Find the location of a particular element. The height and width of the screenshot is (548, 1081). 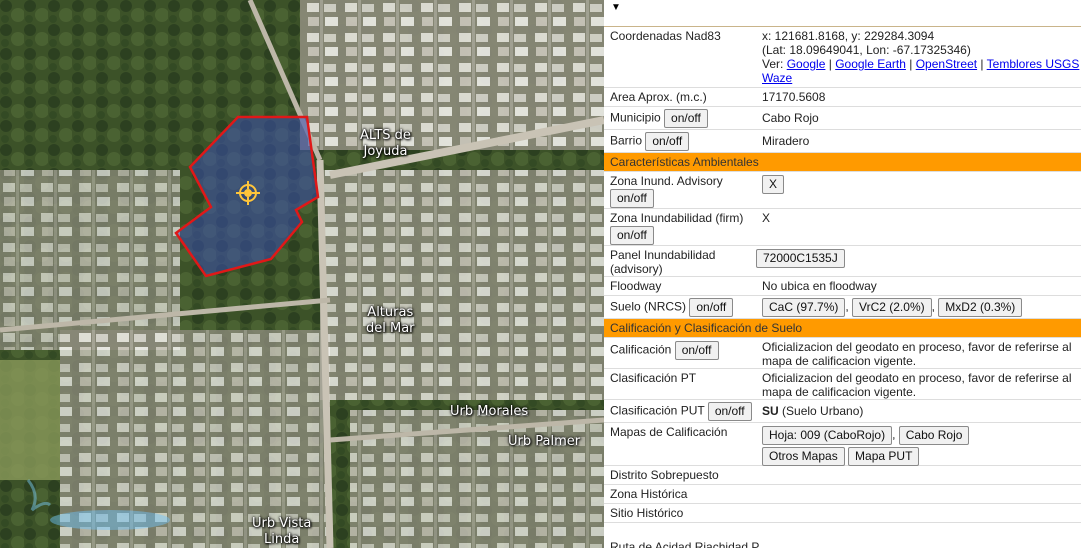

clasif-put-toggle-button: on/off is located at coordinates (729, 411).